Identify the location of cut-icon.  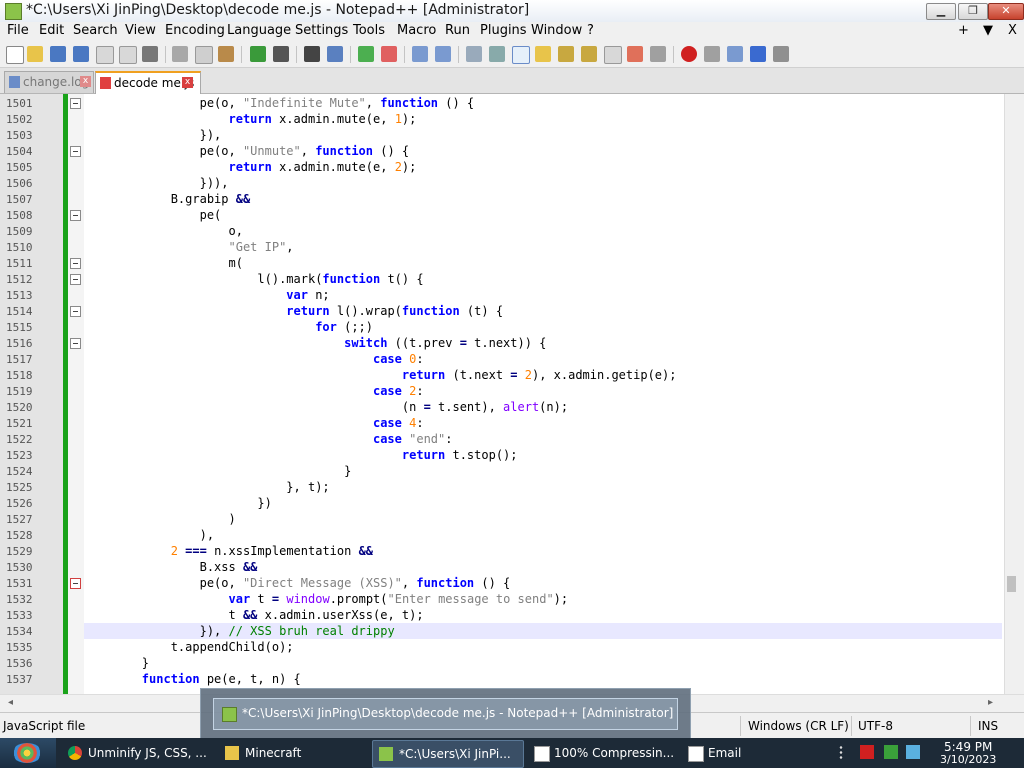
(180, 54).